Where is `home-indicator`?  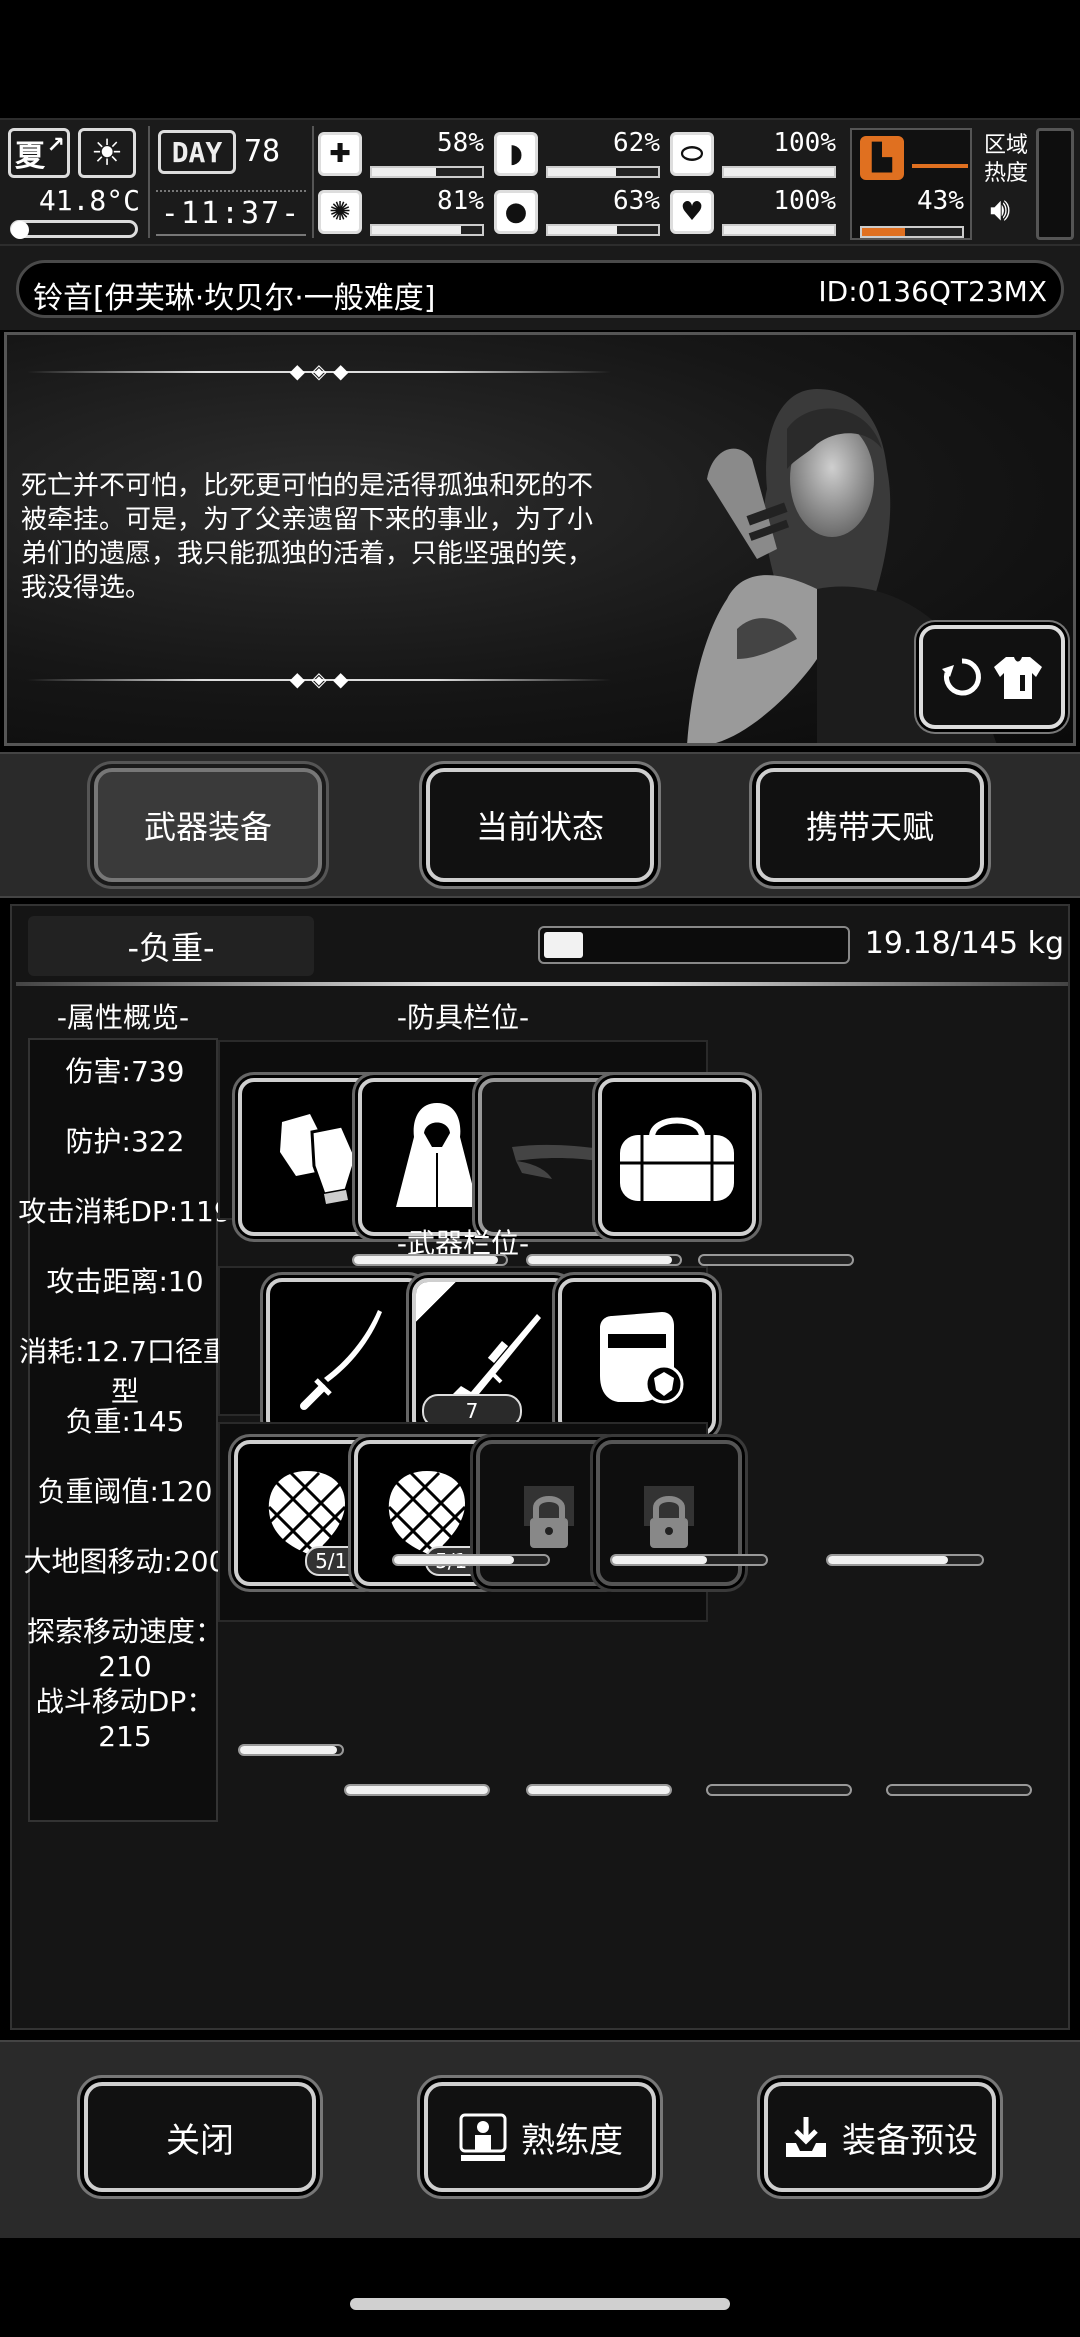
home-indicator is located at coordinates (540, 2304).